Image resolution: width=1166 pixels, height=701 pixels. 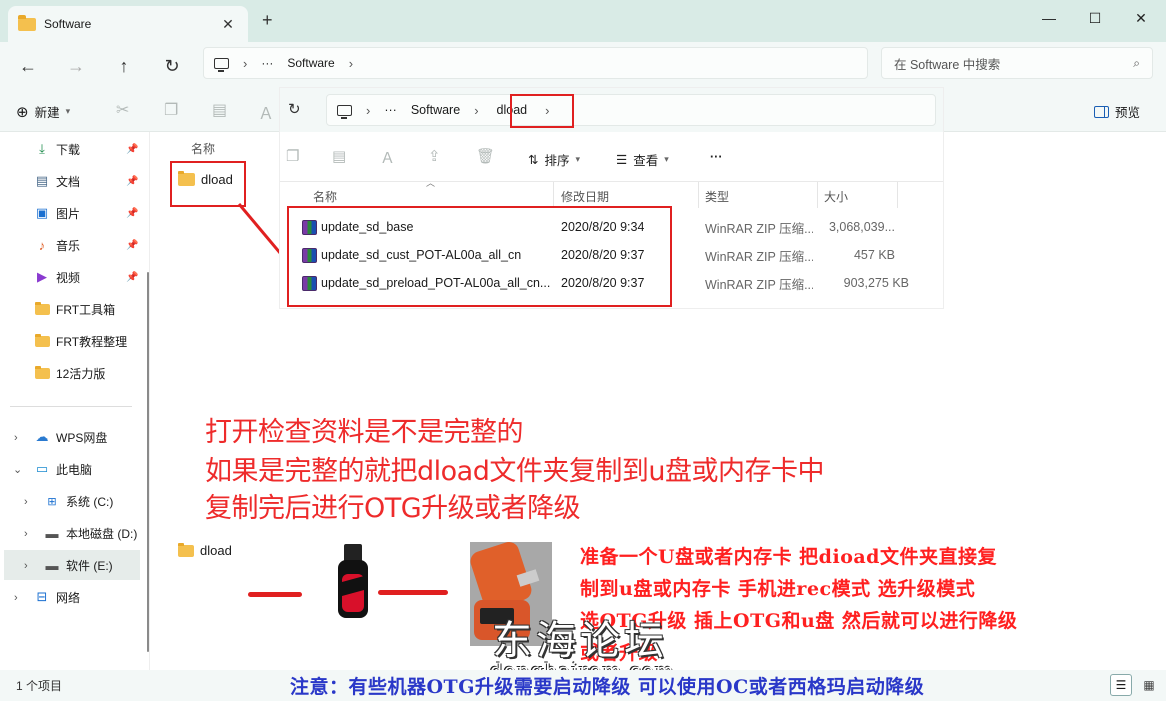 I want to click on new-tab-button: +, so click(x=267, y=20).